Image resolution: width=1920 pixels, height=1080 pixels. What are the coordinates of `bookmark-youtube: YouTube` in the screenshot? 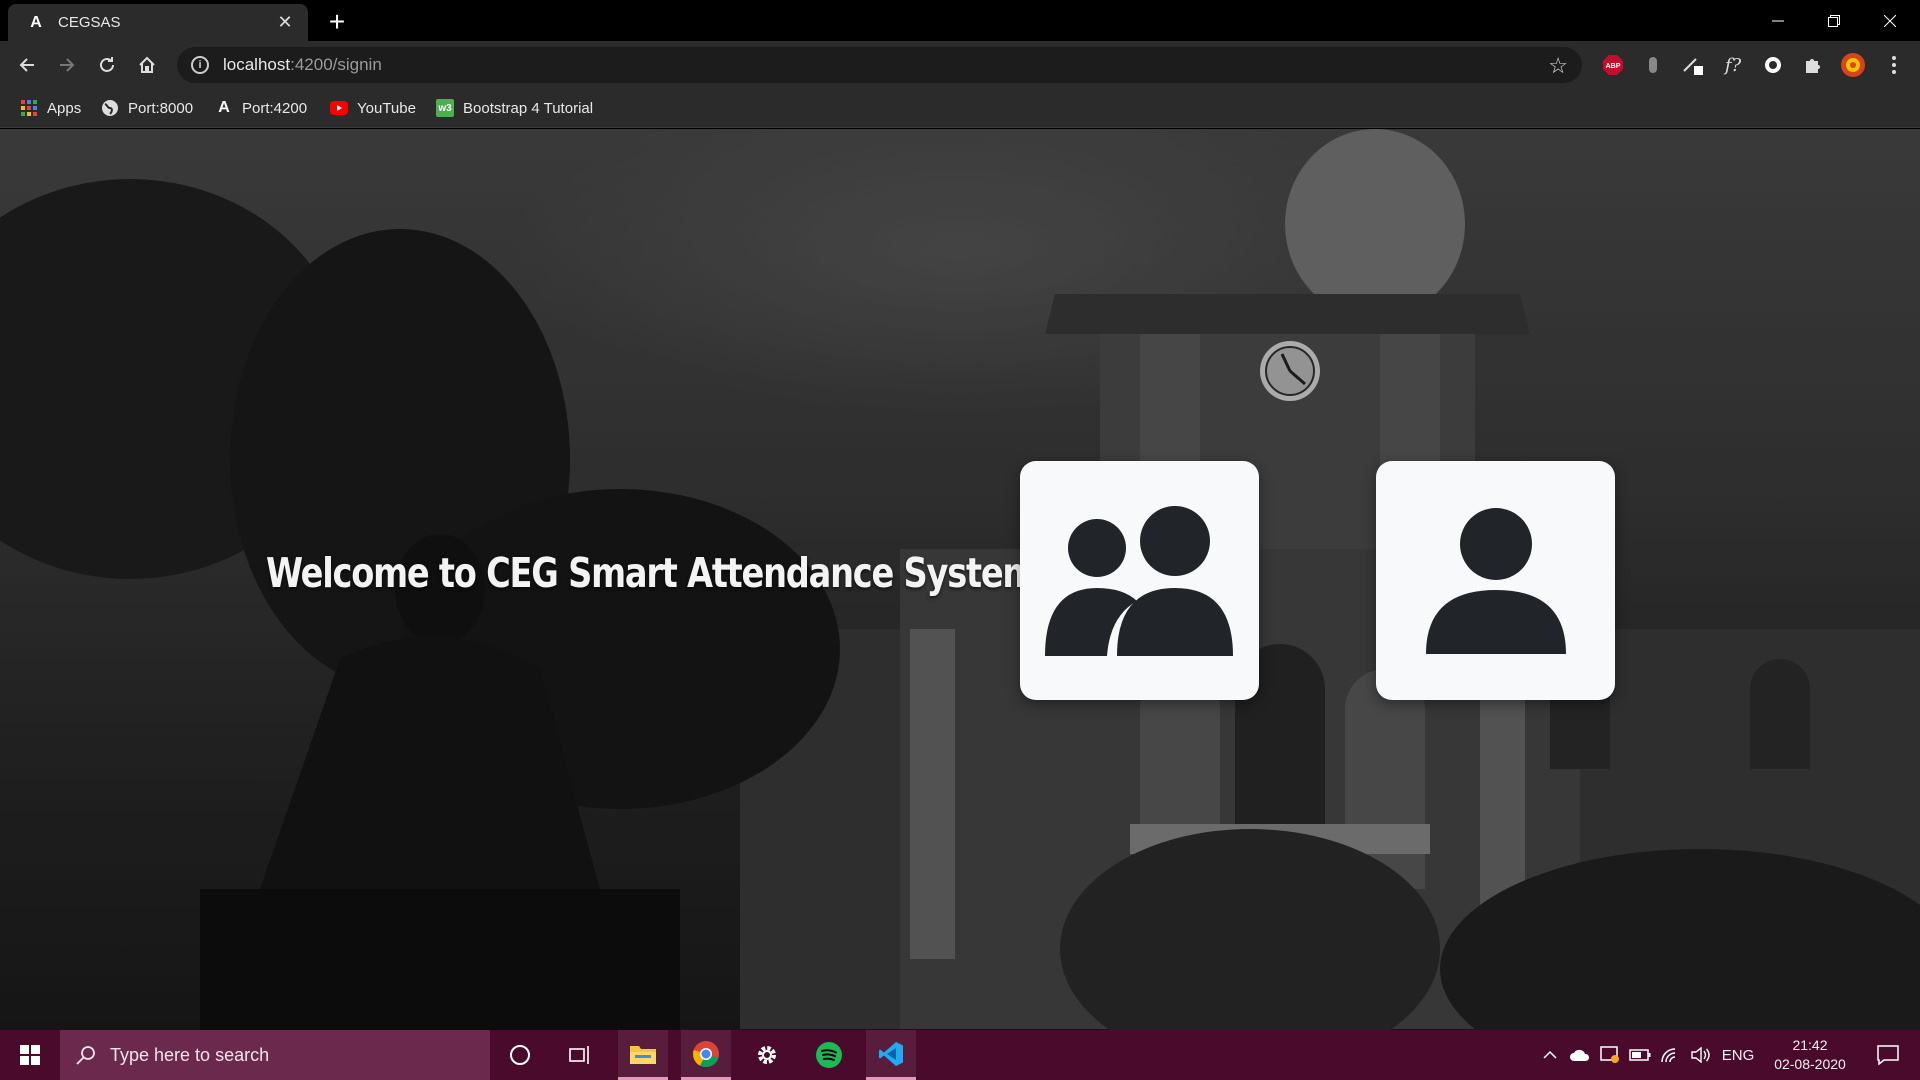 It's located at (373, 108).